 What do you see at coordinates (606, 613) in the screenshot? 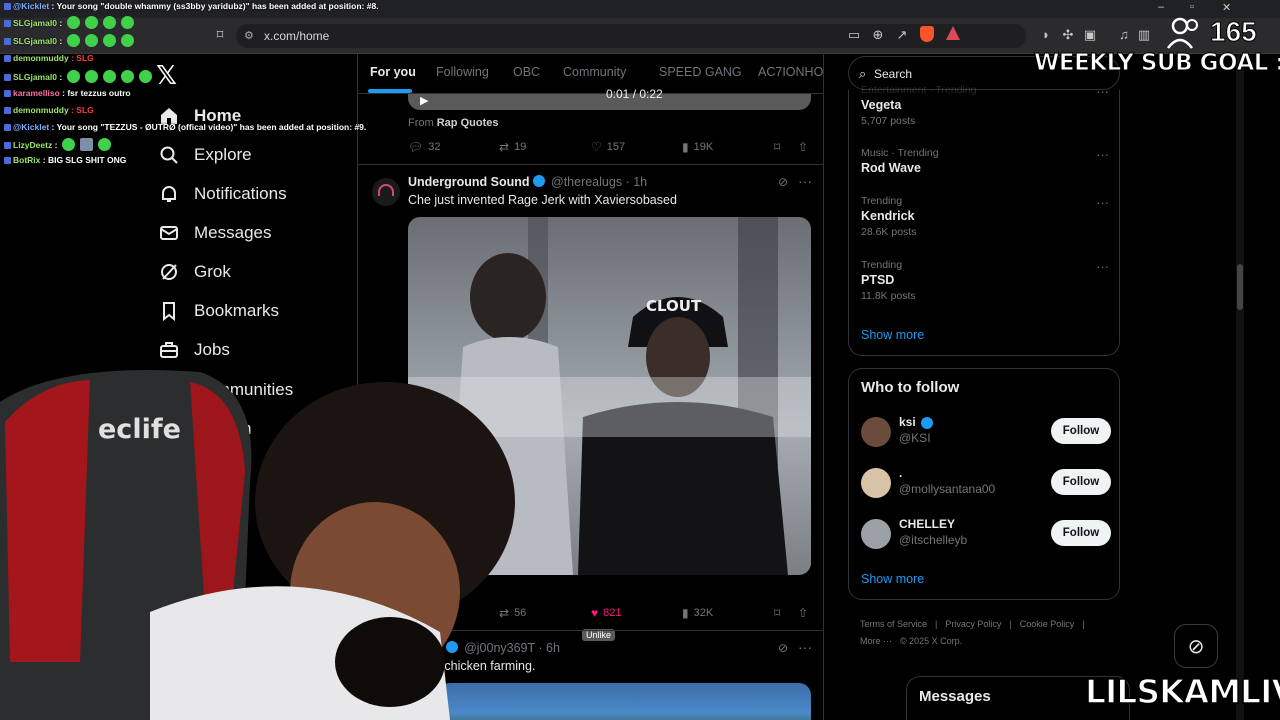
I see `unlike-button: ♥ 821` at bounding box center [606, 613].